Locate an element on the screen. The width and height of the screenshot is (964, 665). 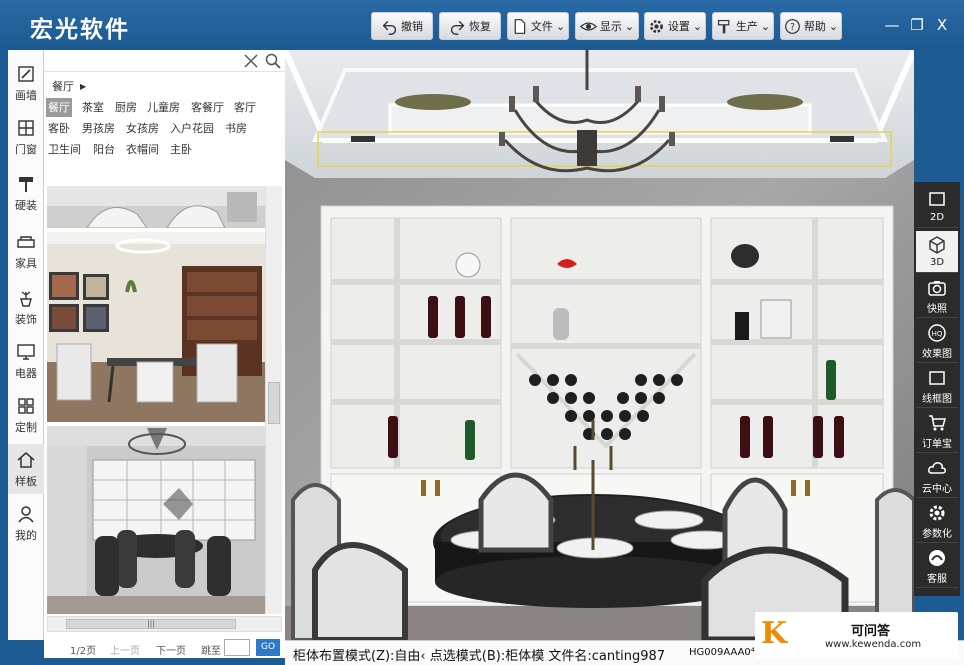
rightbar-label: 线框图 is located at coordinates (937, 399).